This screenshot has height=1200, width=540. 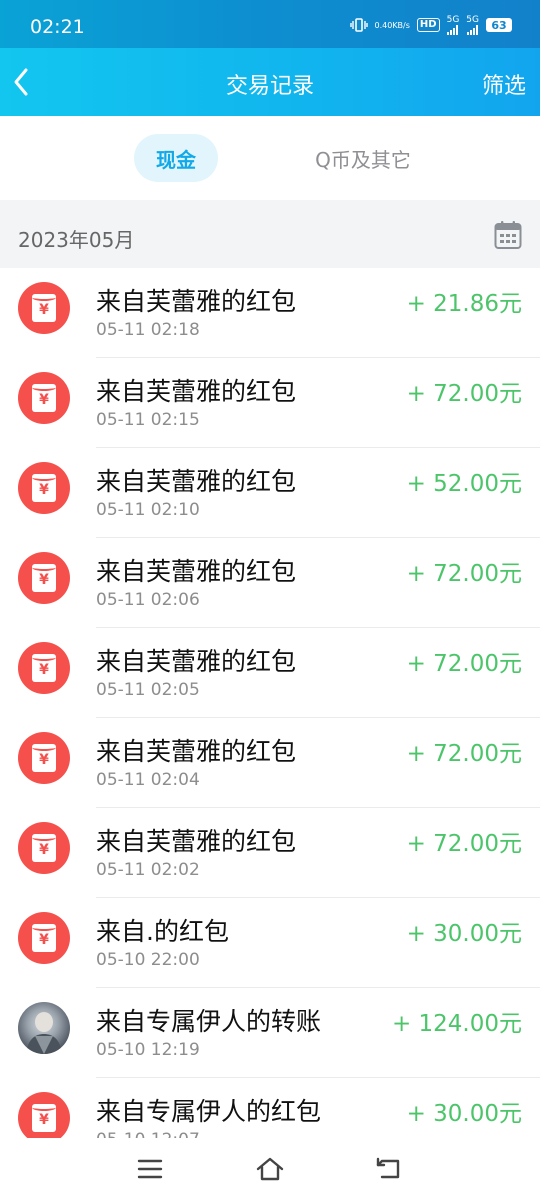 What do you see at coordinates (508, 235) in the screenshot?
I see `calendar-icon` at bounding box center [508, 235].